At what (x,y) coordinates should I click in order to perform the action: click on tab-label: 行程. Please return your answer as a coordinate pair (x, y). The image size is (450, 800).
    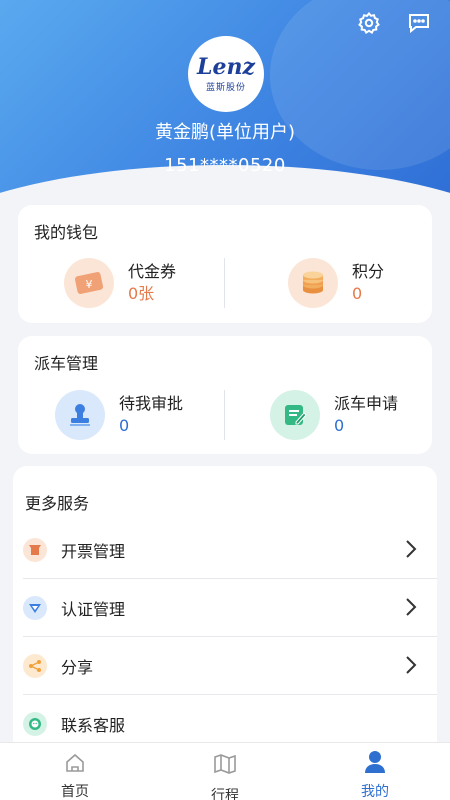
    Looking at the image, I should click on (225, 794).